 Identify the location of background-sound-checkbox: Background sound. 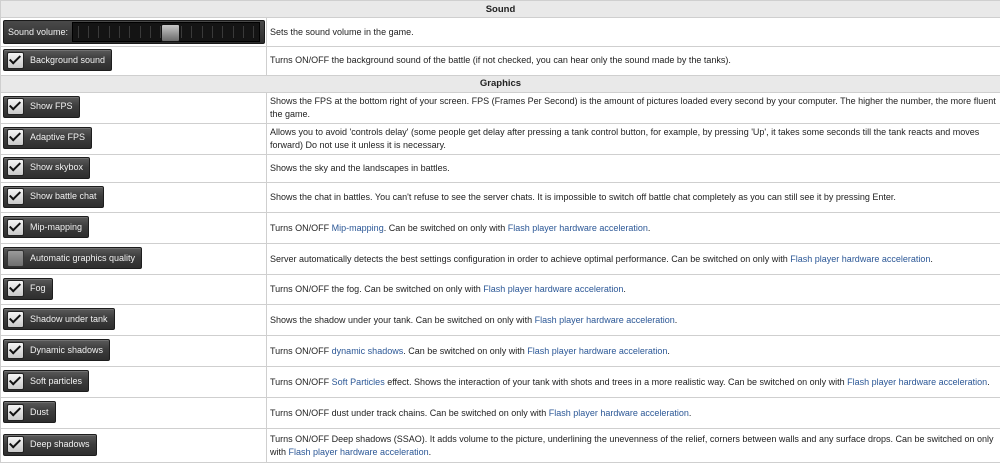
(58, 60).